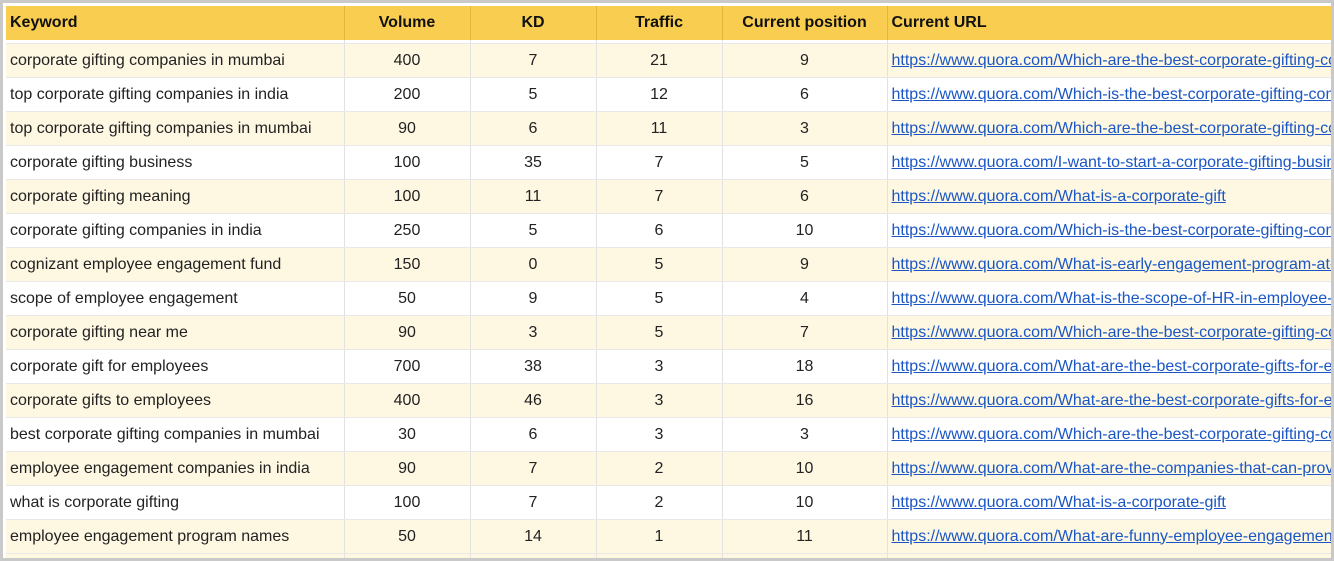 This screenshot has width=1334, height=561. What do you see at coordinates (659, 94) in the screenshot?
I see `traffic-cell: 12` at bounding box center [659, 94].